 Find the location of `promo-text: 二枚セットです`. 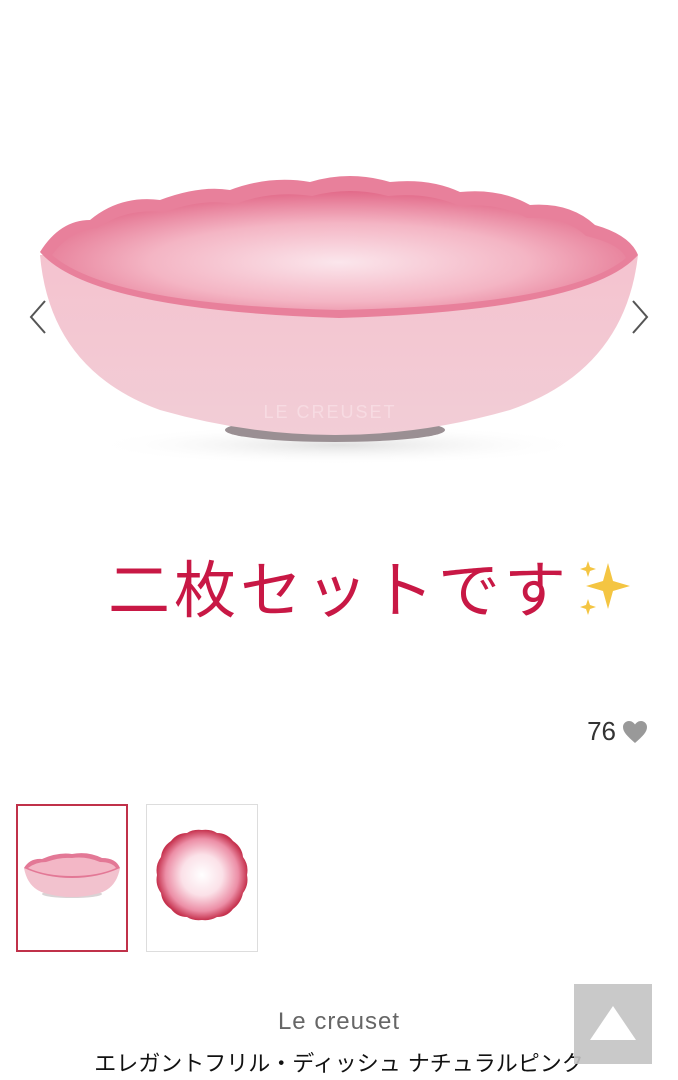

promo-text: 二枚セットです is located at coordinates (339, 590).